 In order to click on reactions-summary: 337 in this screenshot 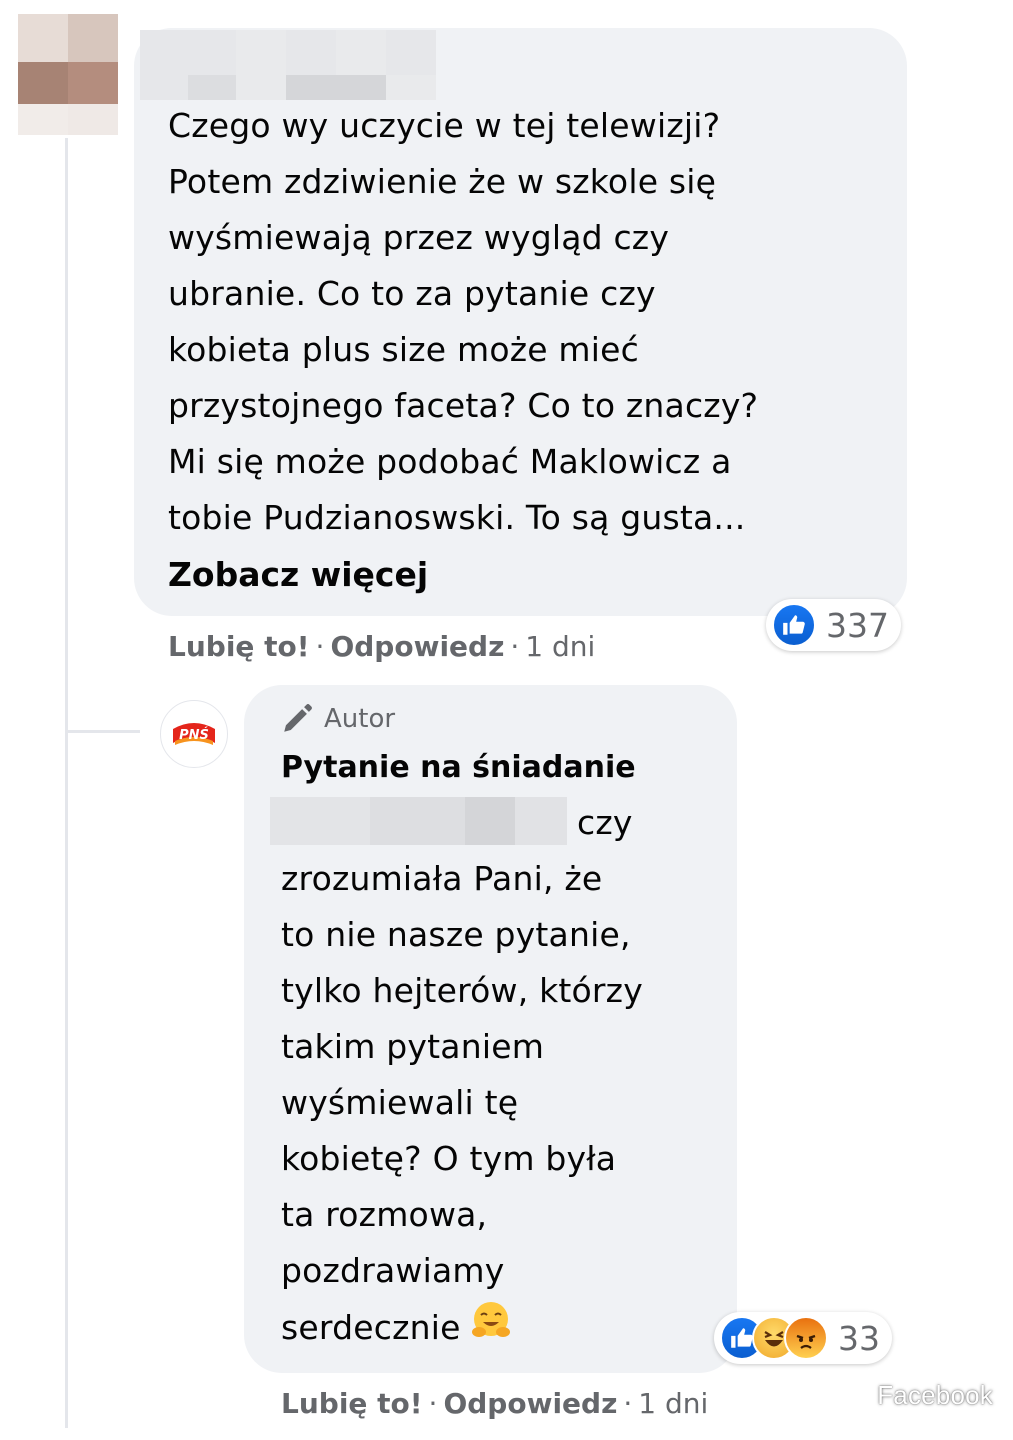, I will do `click(833, 625)`.